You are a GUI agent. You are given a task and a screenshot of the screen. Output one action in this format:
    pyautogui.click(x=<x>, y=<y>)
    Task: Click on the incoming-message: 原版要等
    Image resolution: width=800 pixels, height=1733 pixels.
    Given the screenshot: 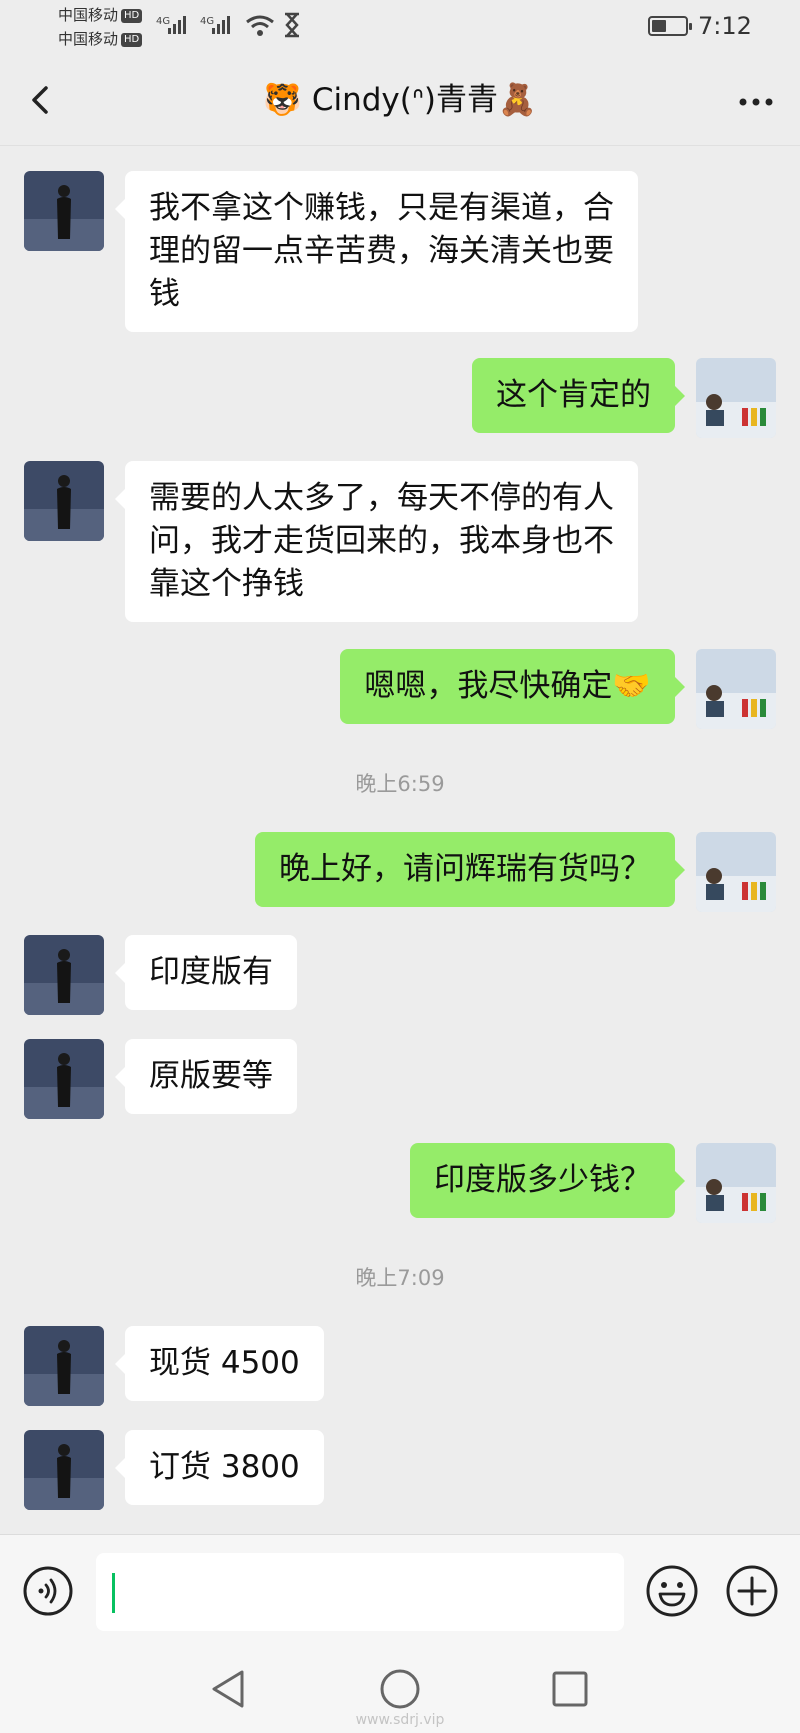 What is the action you would take?
    pyautogui.click(x=206, y=1076)
    